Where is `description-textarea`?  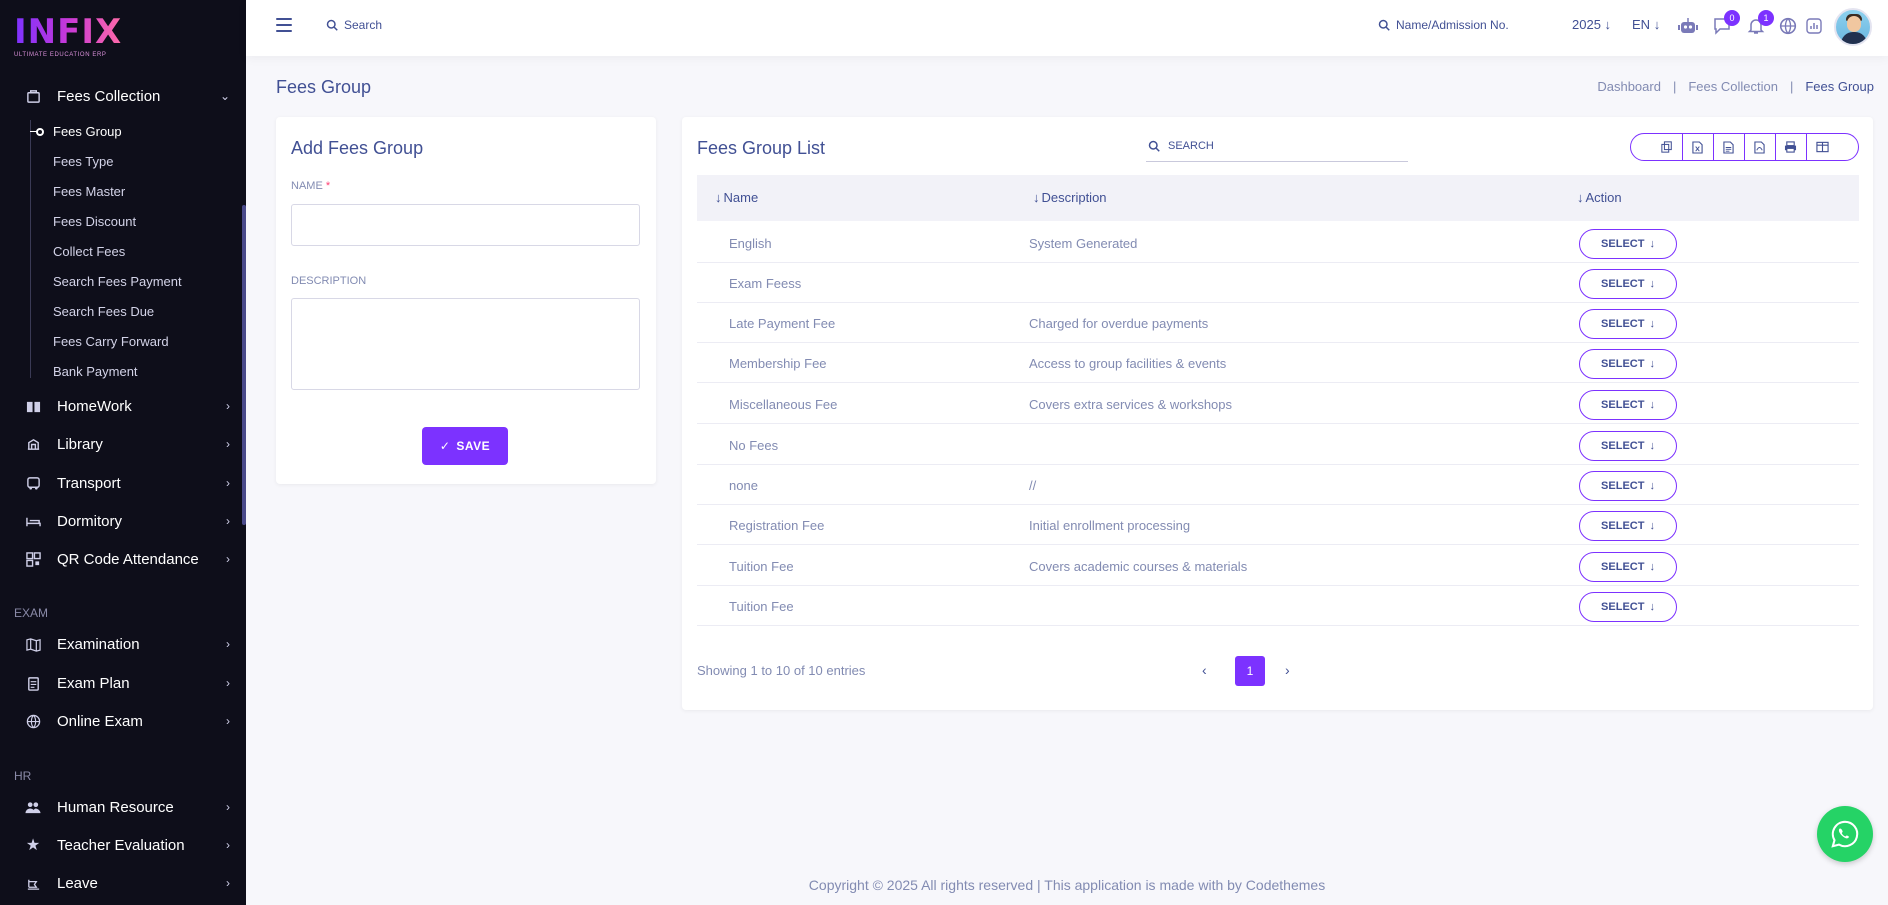
description-textarea is located at coordinates (465, 344).